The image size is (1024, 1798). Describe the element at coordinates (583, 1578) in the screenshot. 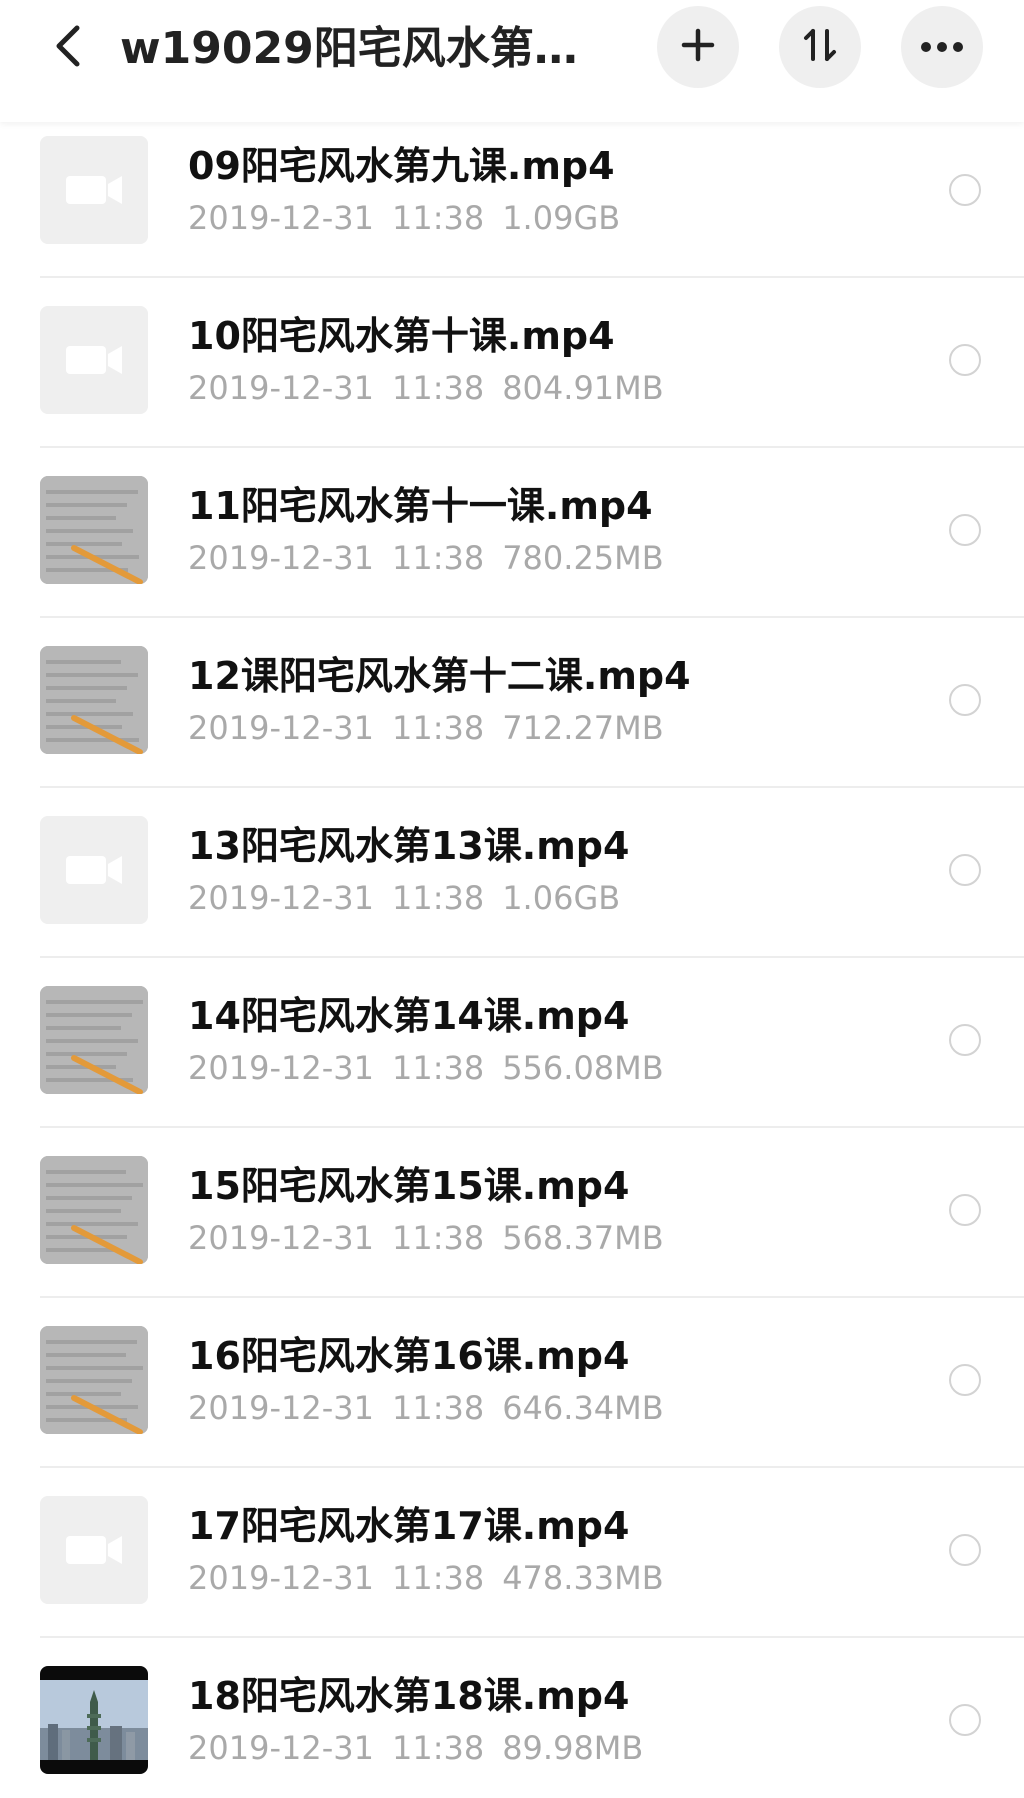

I see `file-size: 478.33MB` at that location.